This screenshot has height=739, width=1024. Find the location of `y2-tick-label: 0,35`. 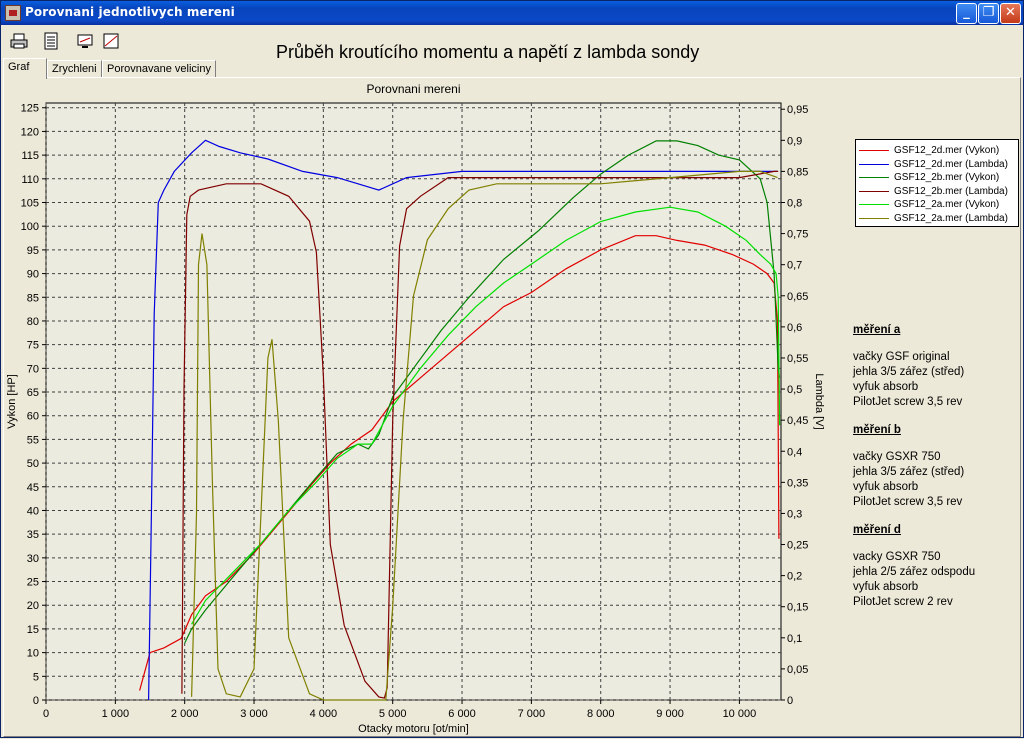

y2-tick-label: 0,35 is located at coordinates (797, 483).